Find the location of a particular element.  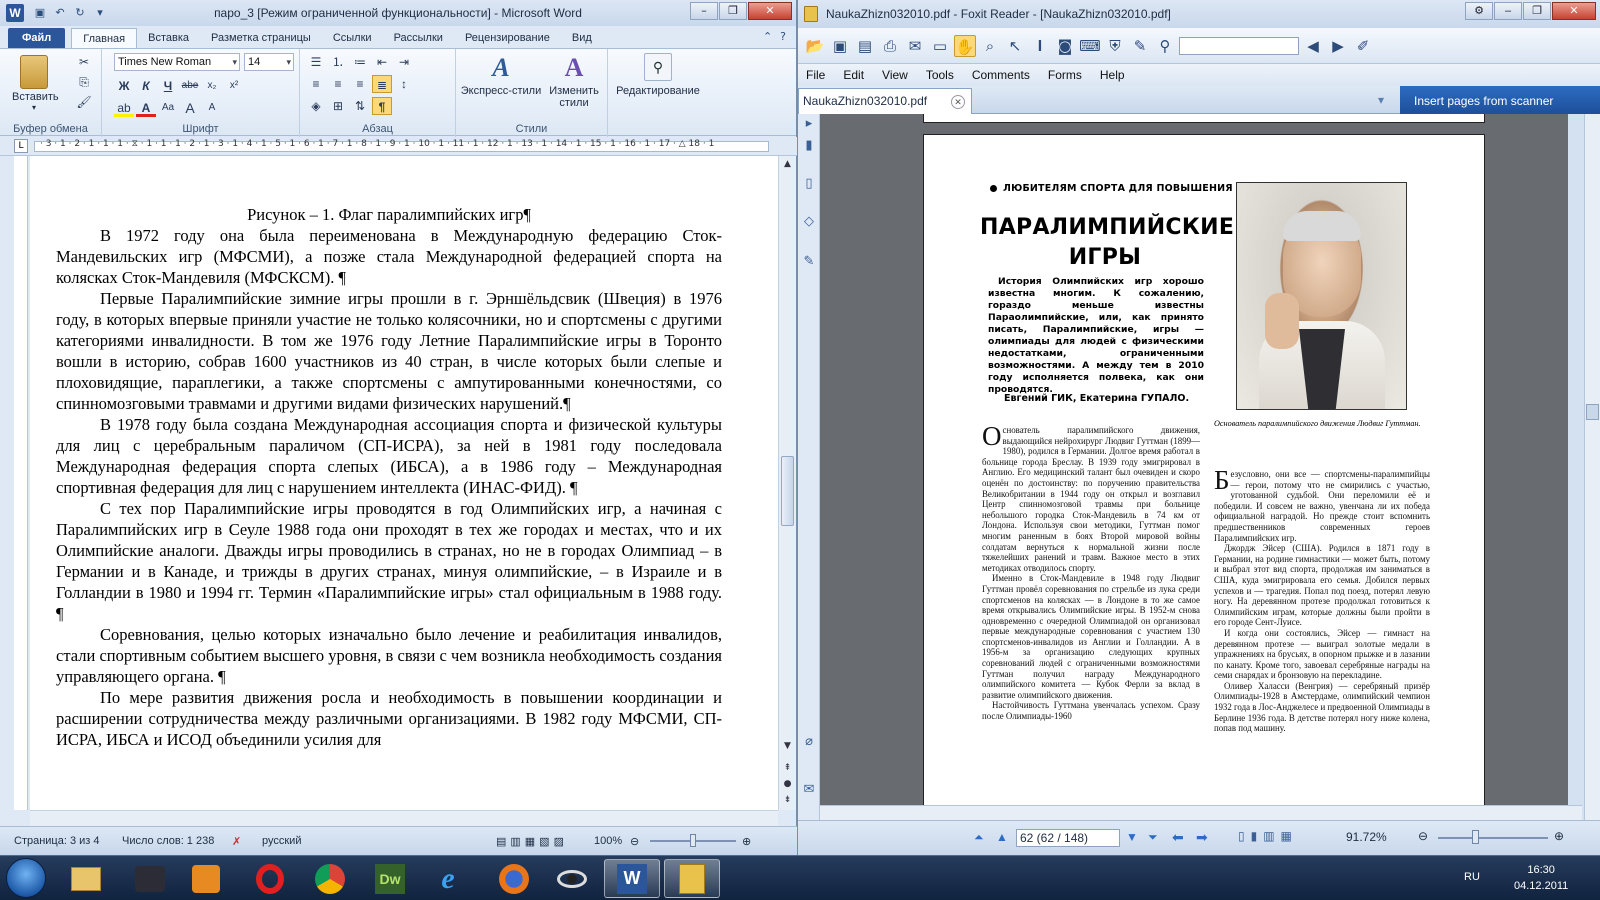

tab-insert: Вставка is located at coordinates (168, 38).